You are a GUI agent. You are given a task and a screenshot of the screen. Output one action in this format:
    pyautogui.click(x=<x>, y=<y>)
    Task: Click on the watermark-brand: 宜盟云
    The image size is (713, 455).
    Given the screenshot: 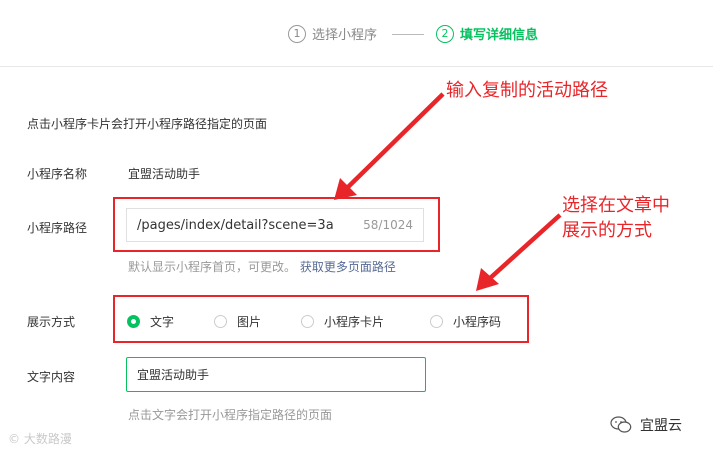 What is the action you would take?
    pyautogui.click(x=661, y=426)
    